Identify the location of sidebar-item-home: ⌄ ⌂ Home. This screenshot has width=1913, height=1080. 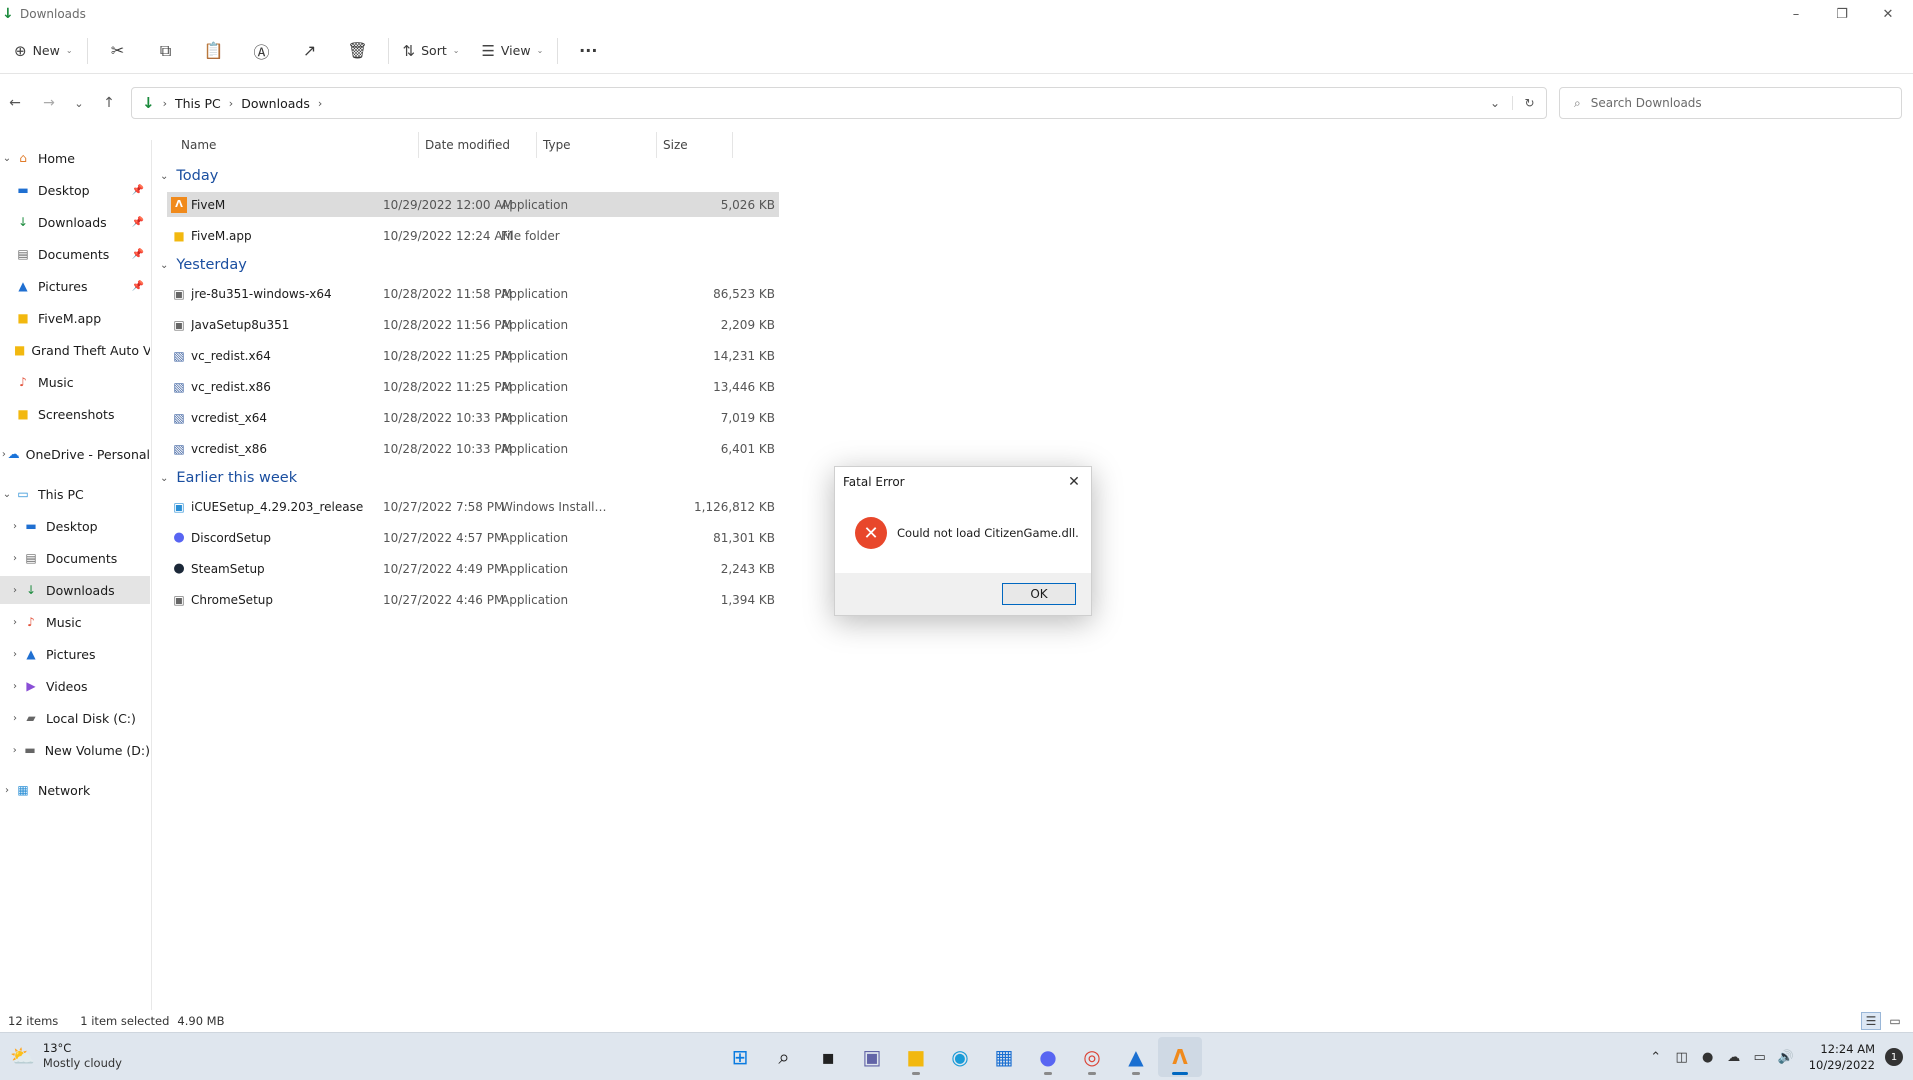
(75, 158).